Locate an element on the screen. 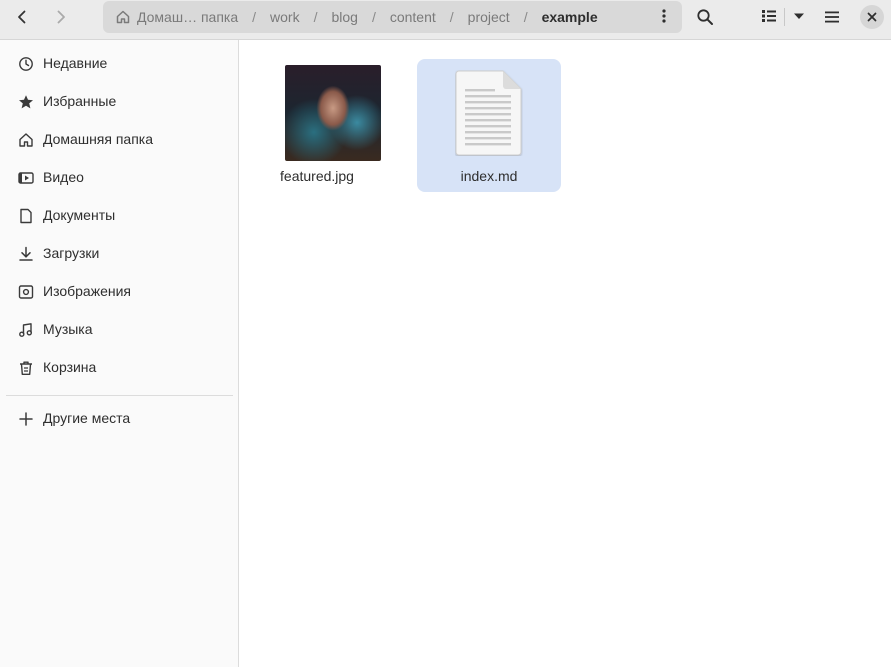 The width and height of the screenshot is (891, 667). sidebar-item-videos: Видео is located at coordinates (119, 178).